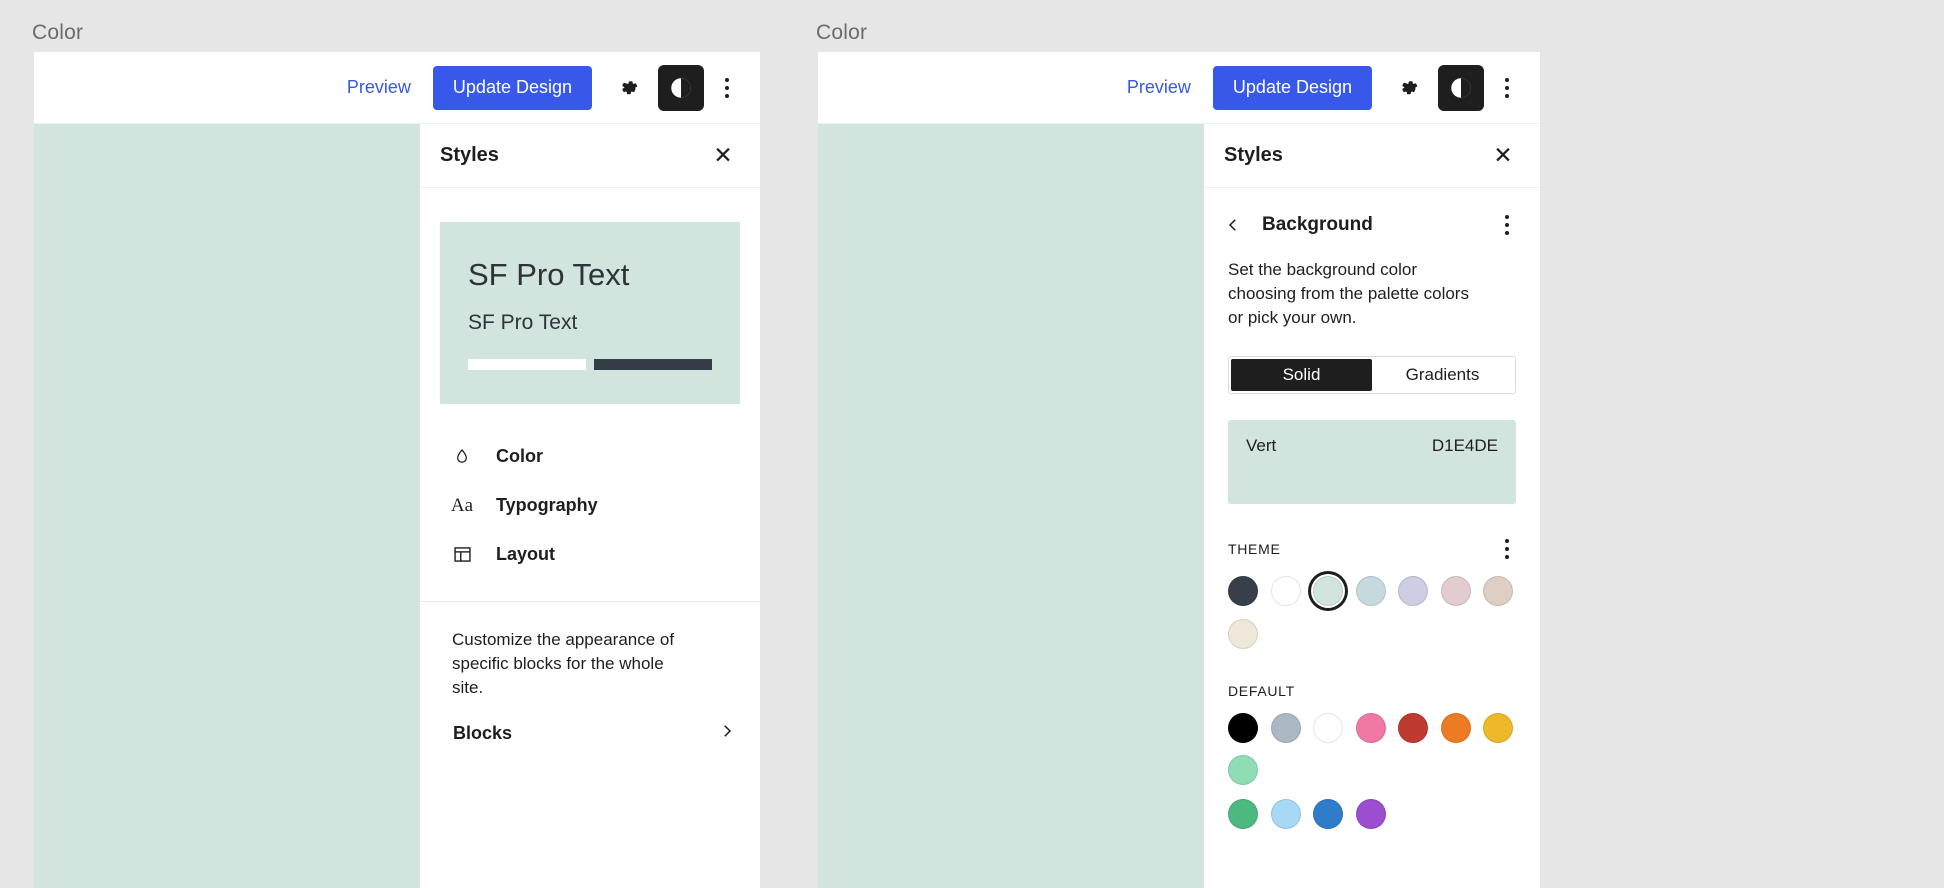  What do you see at coordinates (1317, 224) in the screenshot?
I see `background-panel-title: Background` at bounding box center [1317, 224].